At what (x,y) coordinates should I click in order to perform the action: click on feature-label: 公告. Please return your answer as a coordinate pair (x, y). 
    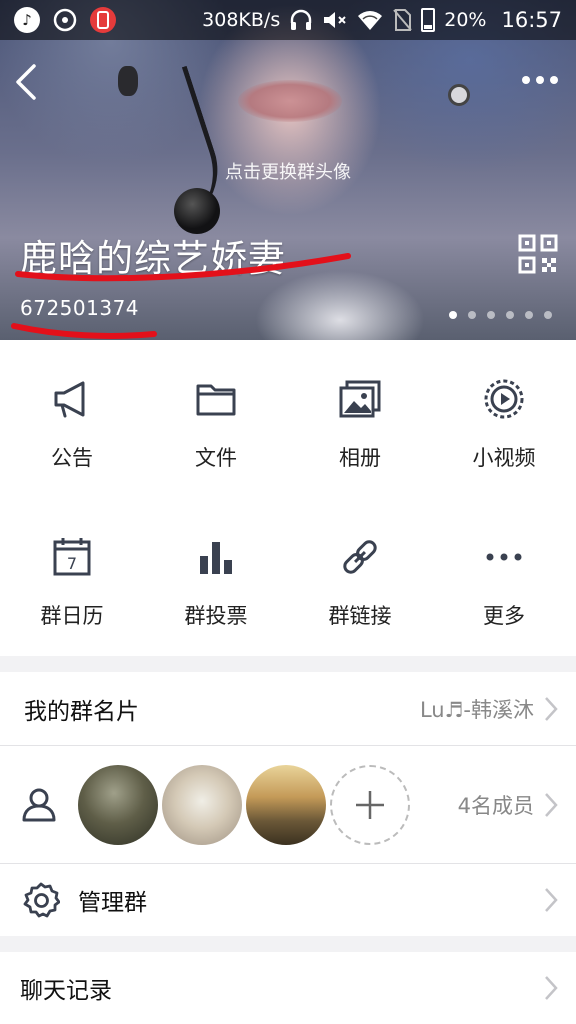
    Looking at the image, I should click on (72, 458).